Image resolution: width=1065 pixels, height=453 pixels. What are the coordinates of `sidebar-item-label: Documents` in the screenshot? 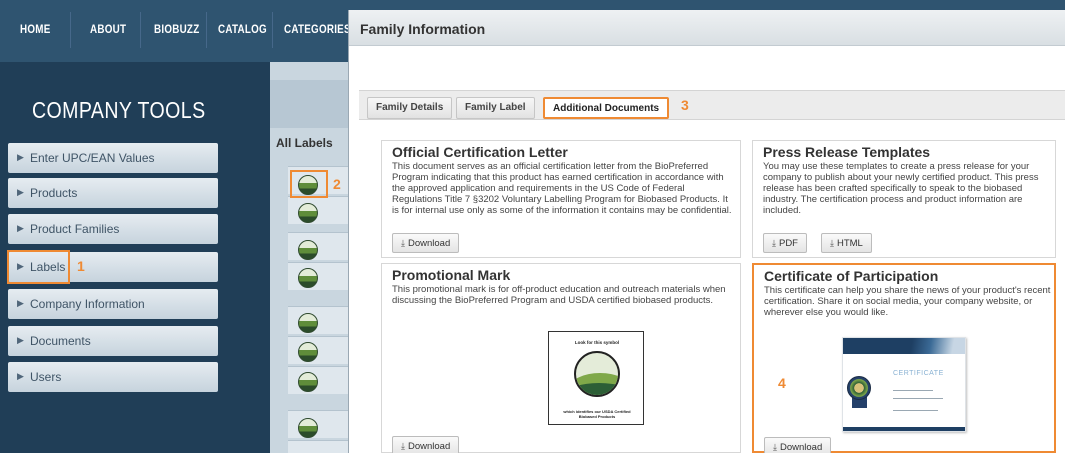 It's located at (60, 341).